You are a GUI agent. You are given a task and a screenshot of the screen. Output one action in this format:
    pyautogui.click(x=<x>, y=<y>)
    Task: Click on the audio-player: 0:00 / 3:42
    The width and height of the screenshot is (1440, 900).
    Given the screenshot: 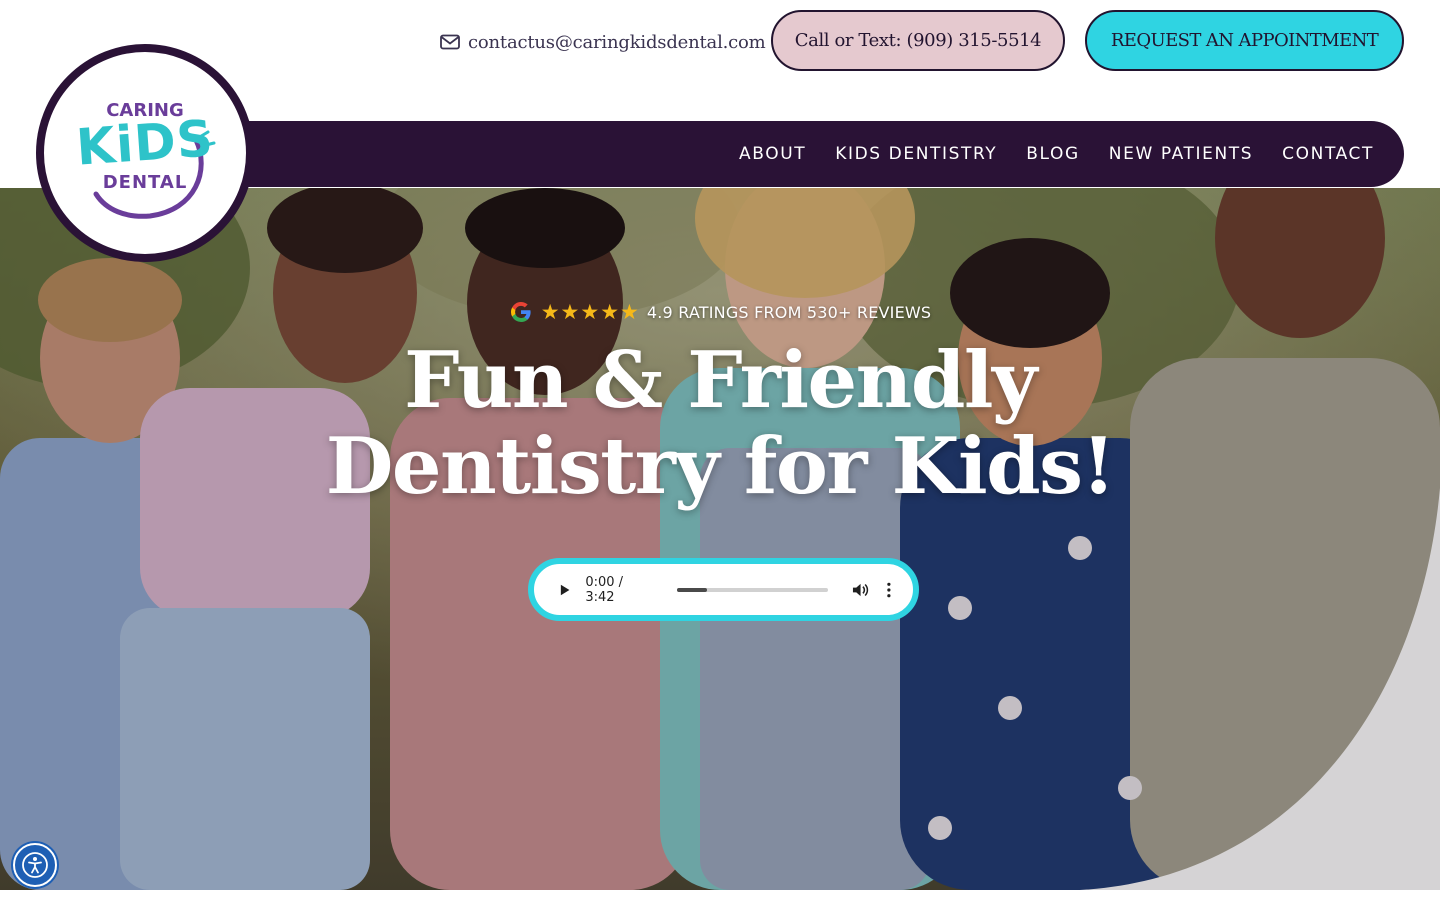 What is the action you would take?
    pyautogui.click(x=723, y=589)
    